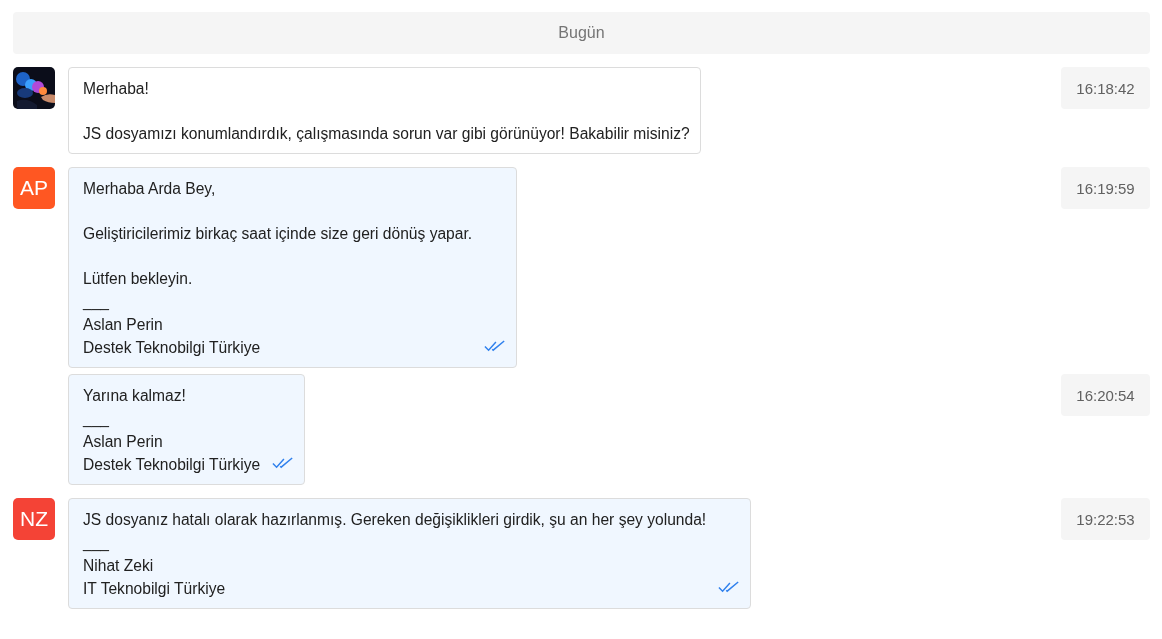  Describe the element at coordinates (150, 189) in the screenshot. I see `message-text: Merhaba Arda Bey,` at that location.